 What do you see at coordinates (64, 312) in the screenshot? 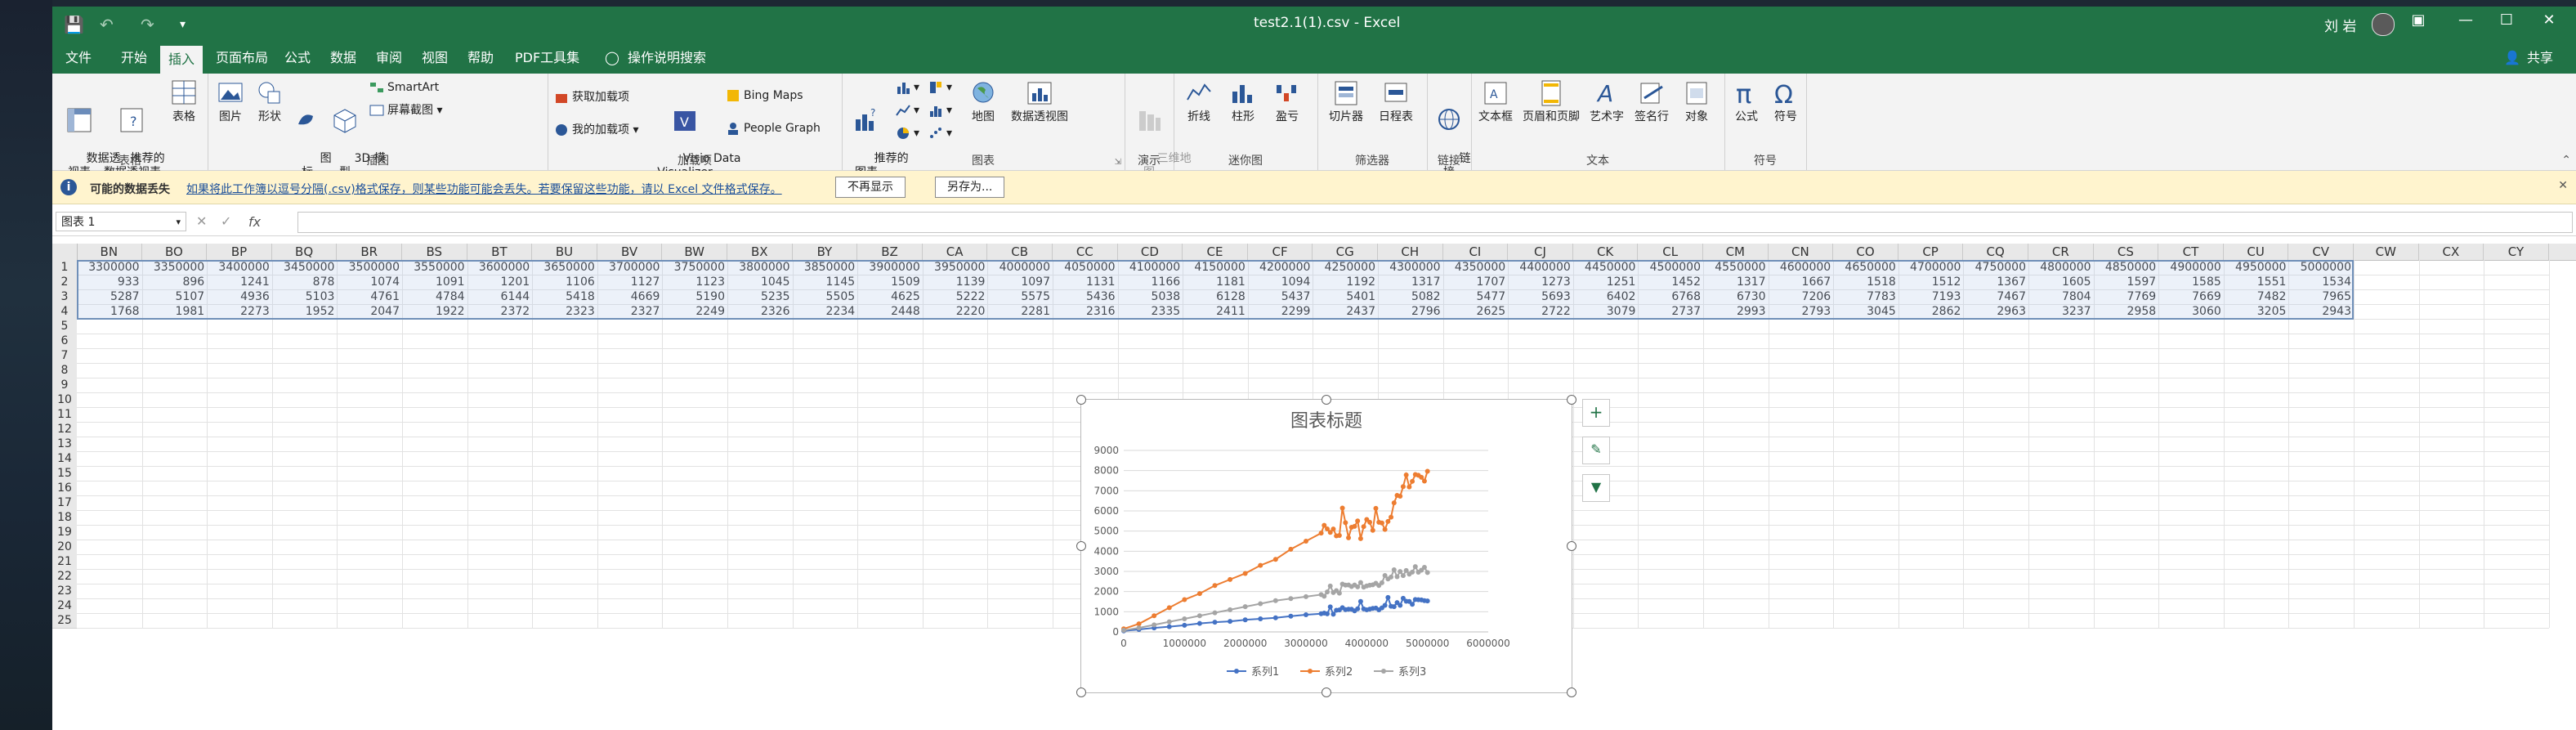
I see `row-header: 4` at bounding box center [64, 312].